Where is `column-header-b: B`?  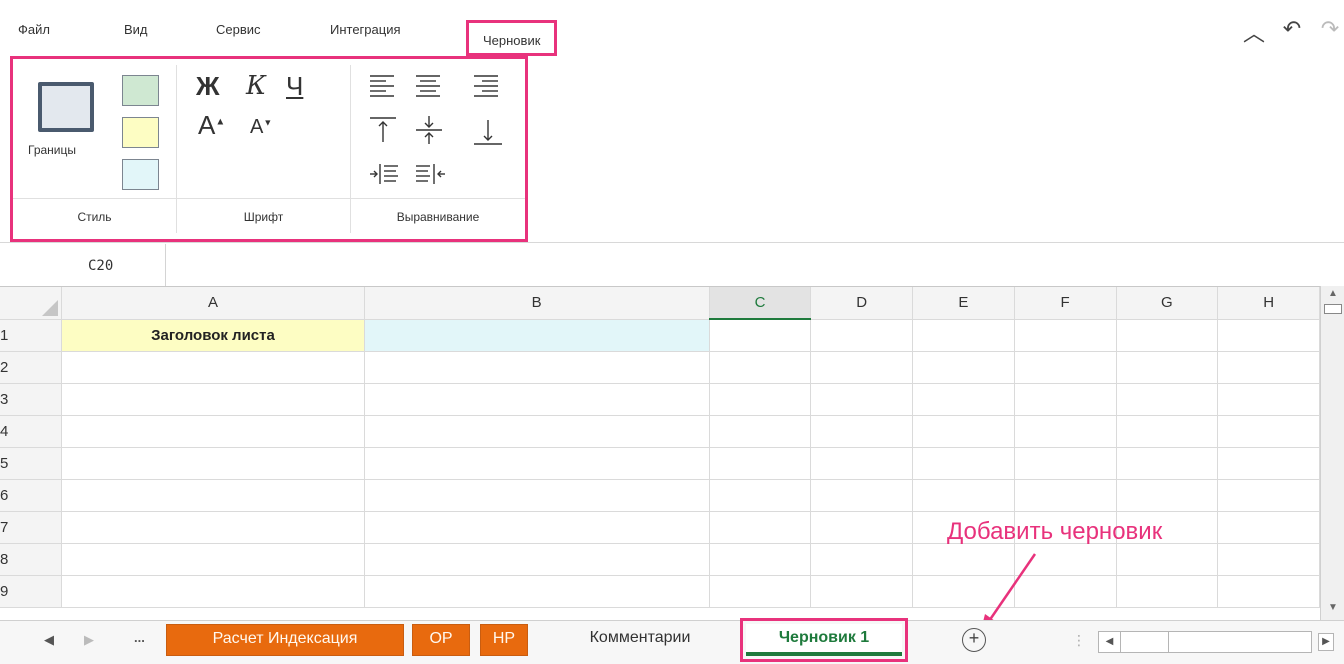
column-header-b: B is located at coordinates (537, 303).